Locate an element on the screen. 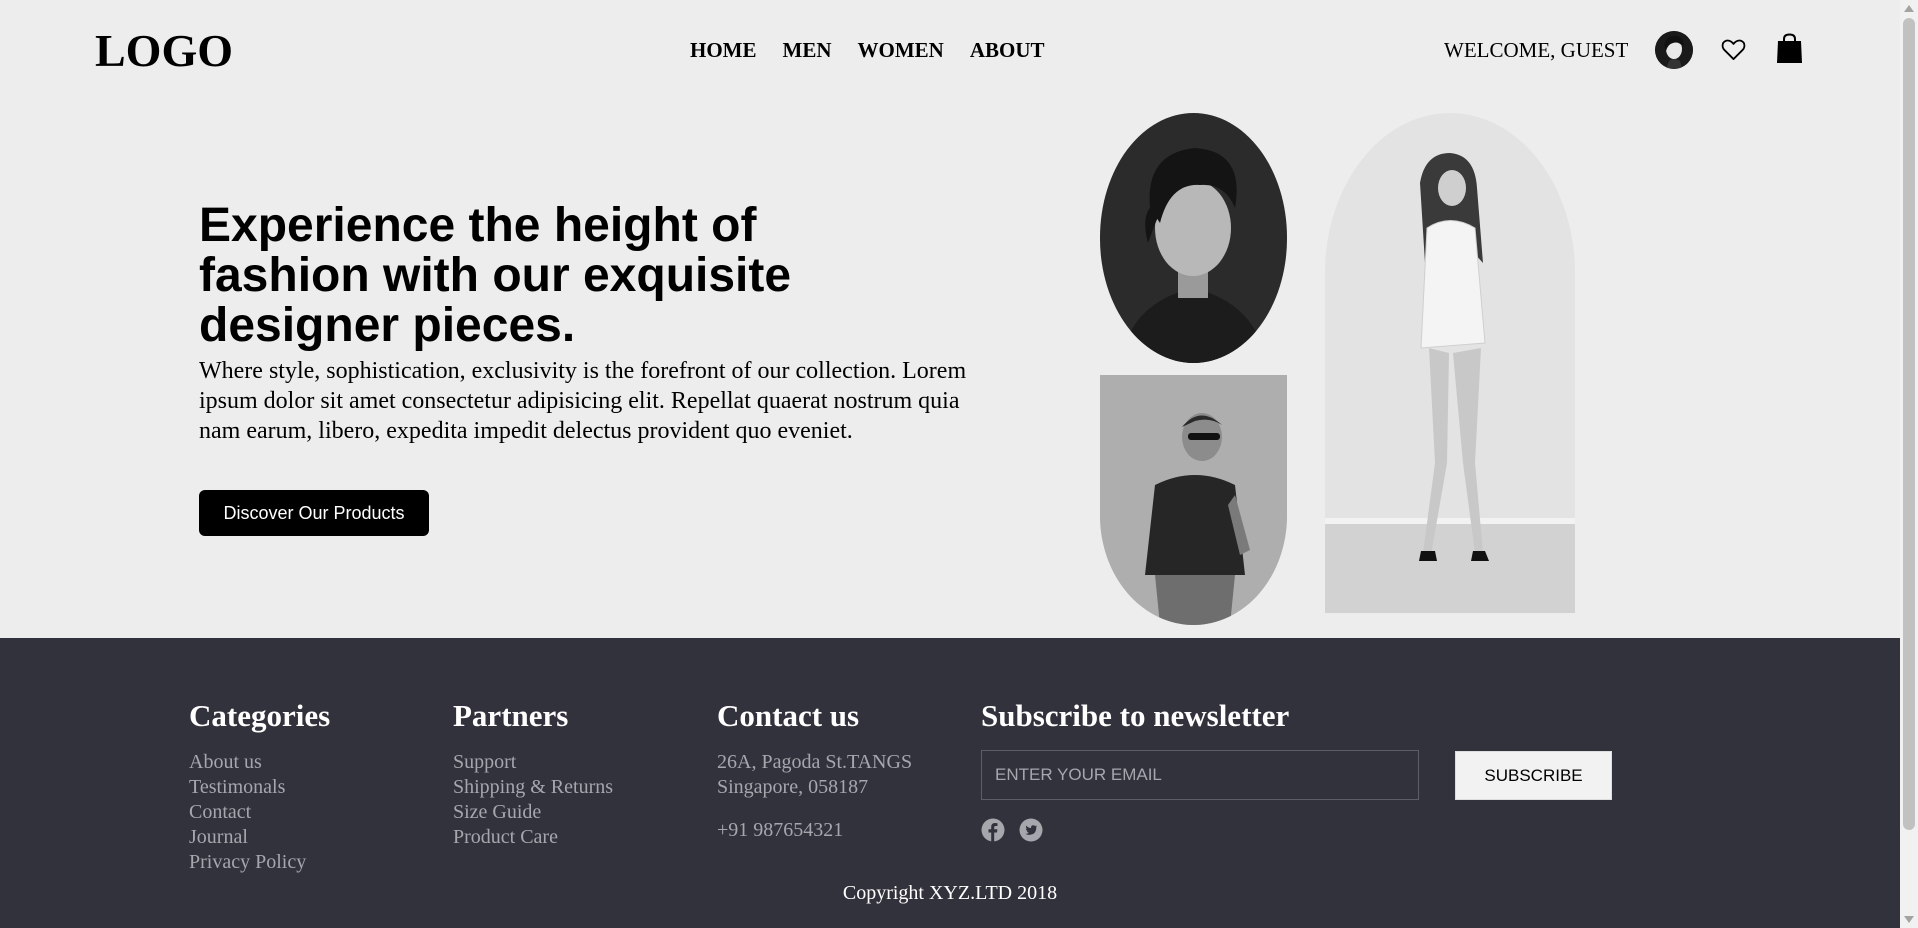 The width and height of the screenshot is (1918, 928). nav-about: ABOUT is located at coordinates (1007, 50).